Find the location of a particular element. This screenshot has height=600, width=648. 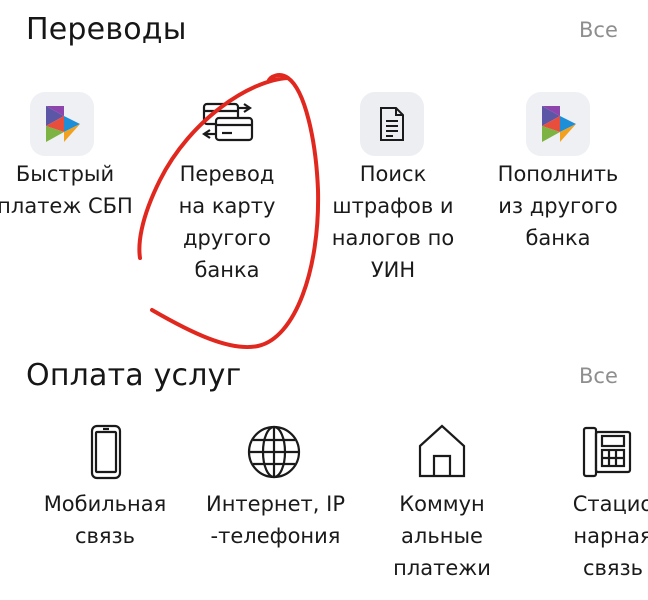

services-title: Оплата услуг is located at coordinates (134, 375).